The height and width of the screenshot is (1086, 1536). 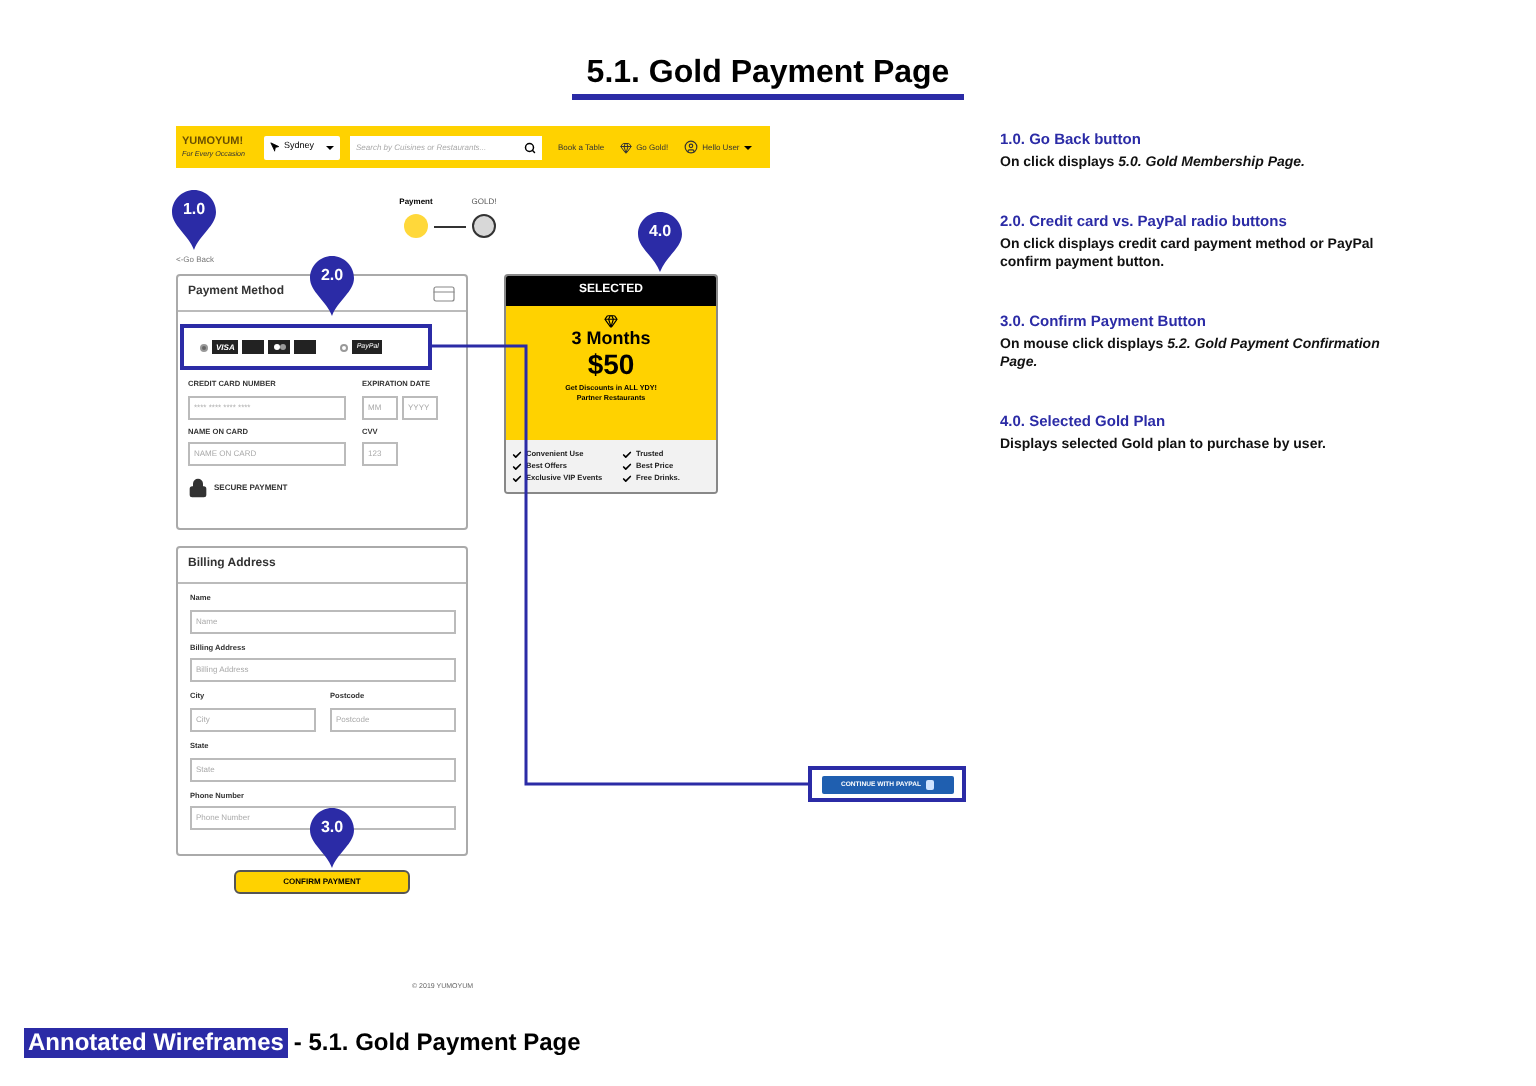 I want to click on annotation-marker: 3.0, so click(x=332, y=838).